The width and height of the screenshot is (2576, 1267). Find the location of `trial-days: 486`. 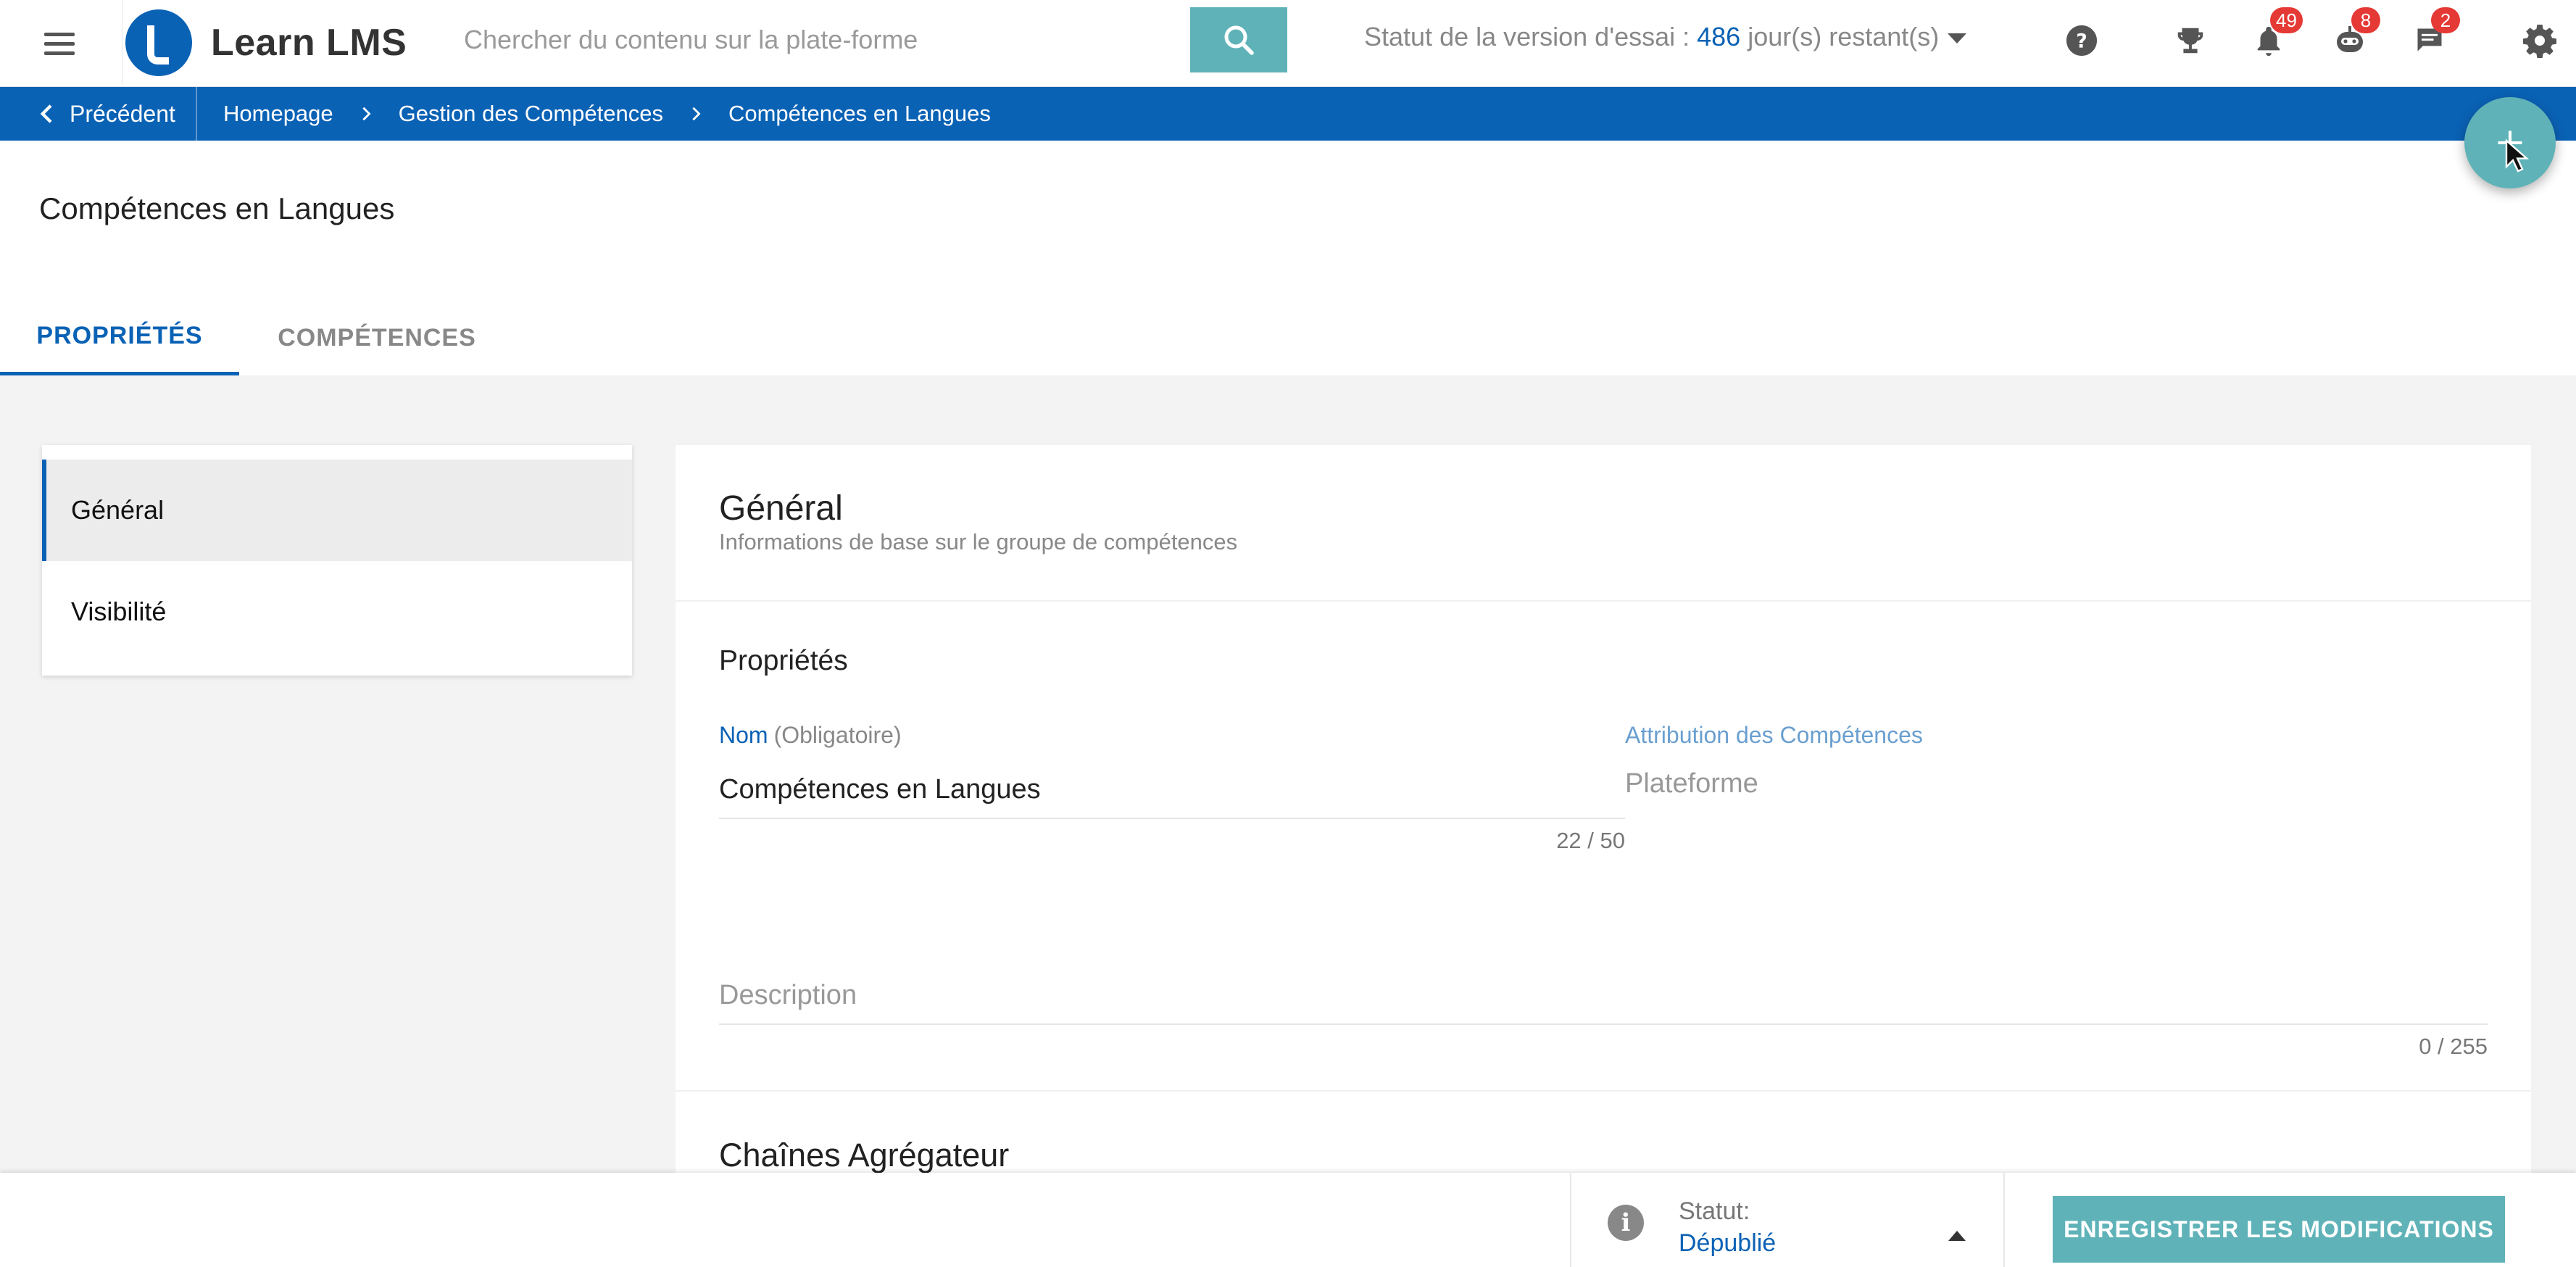

trial-days: 486 is located at coordinates (1719, 36).